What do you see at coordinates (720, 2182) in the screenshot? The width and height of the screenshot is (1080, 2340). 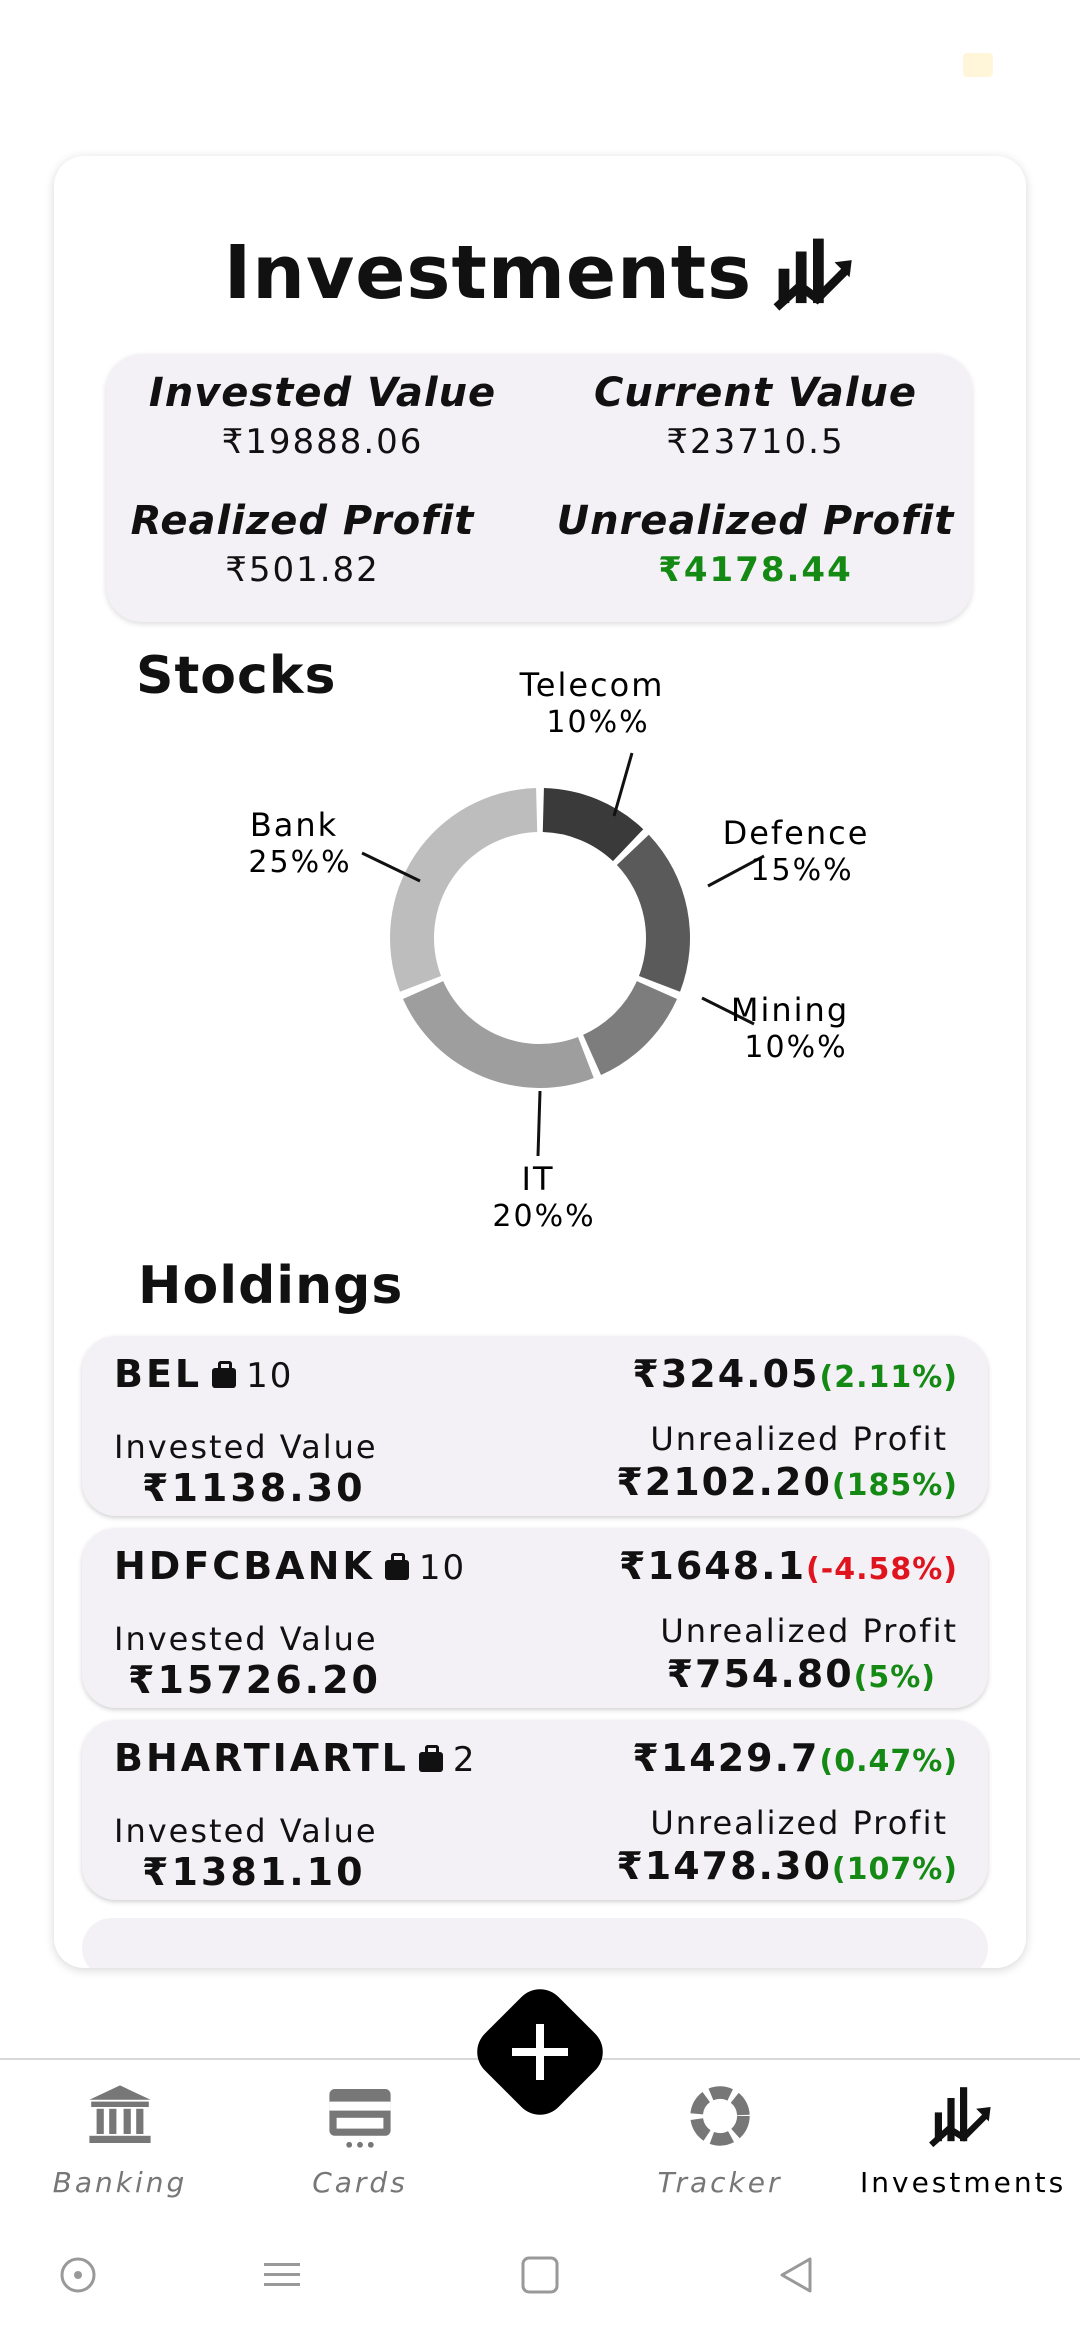 I see `nav-label-tracker: Tracker` at bounding box center [720, 2182].